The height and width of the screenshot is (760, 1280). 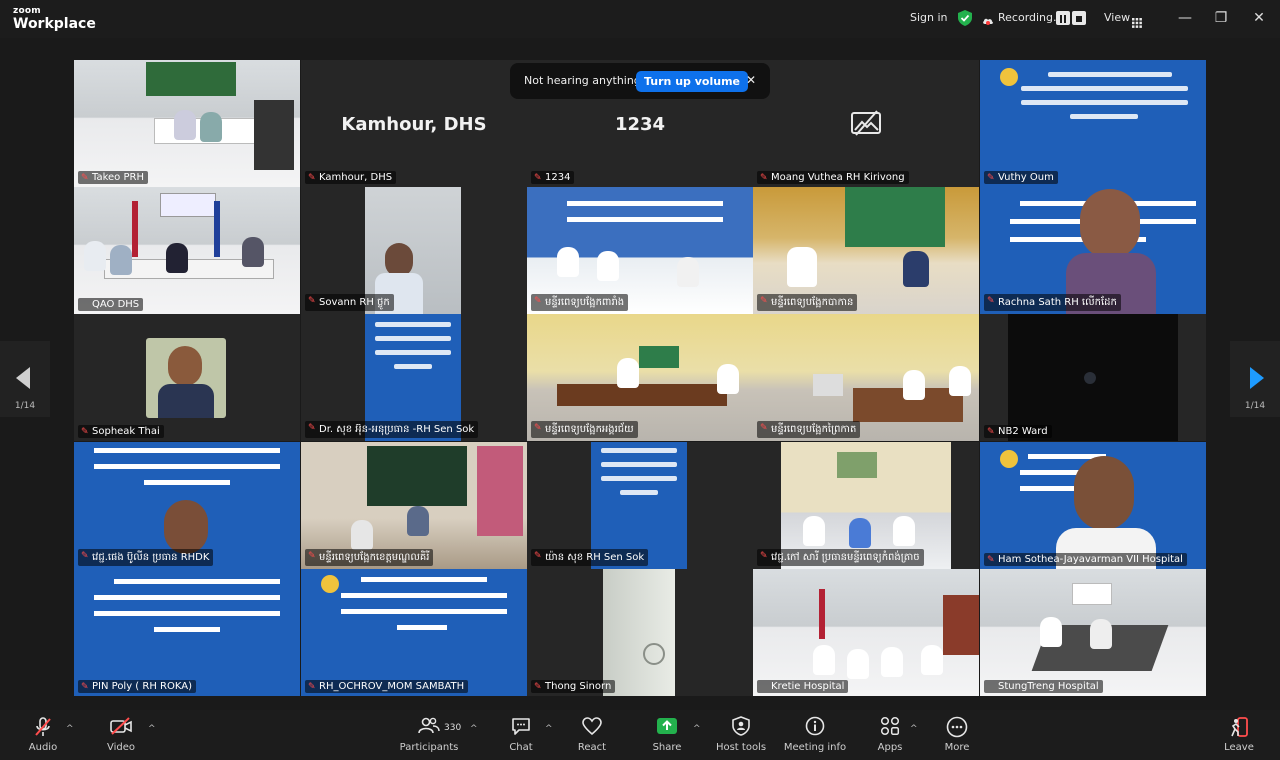 I want to click on meeting-info-button: Meeting info, so click(x=815, y=734).